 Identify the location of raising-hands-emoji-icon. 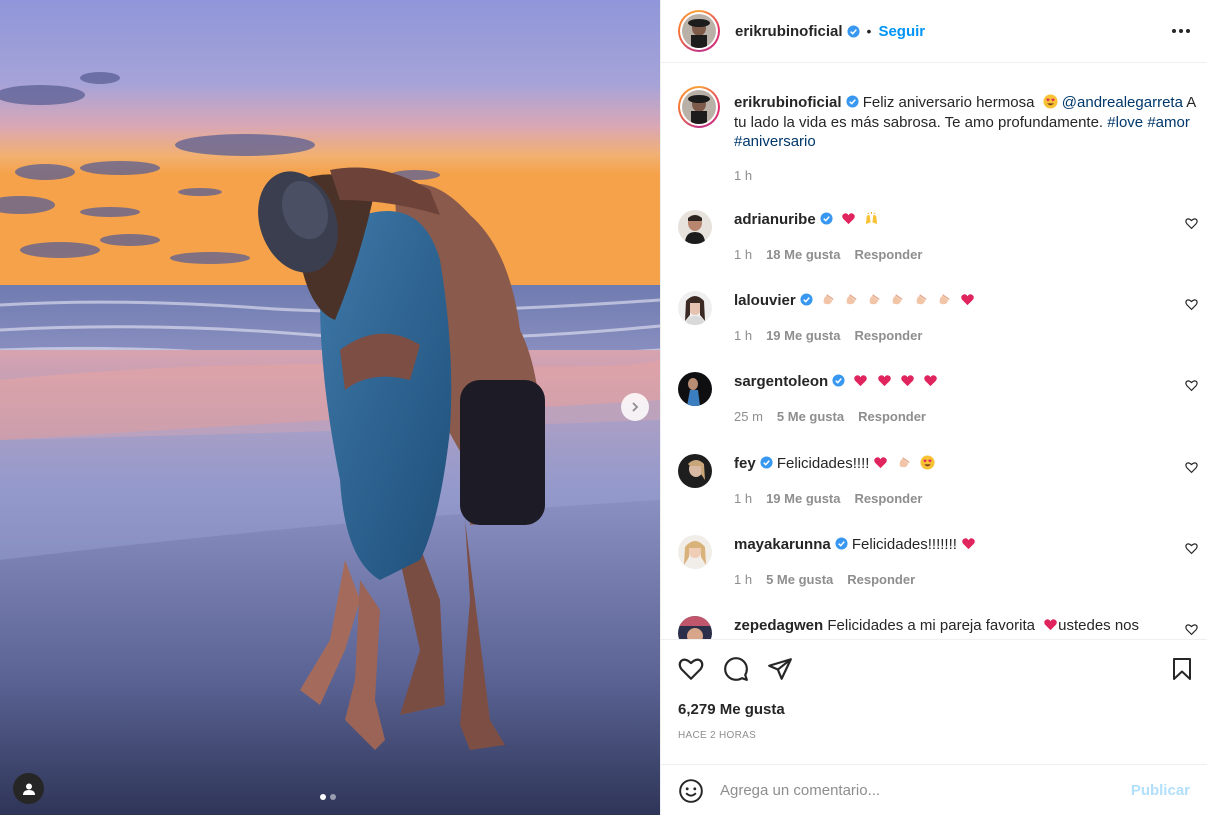
(871, 218).